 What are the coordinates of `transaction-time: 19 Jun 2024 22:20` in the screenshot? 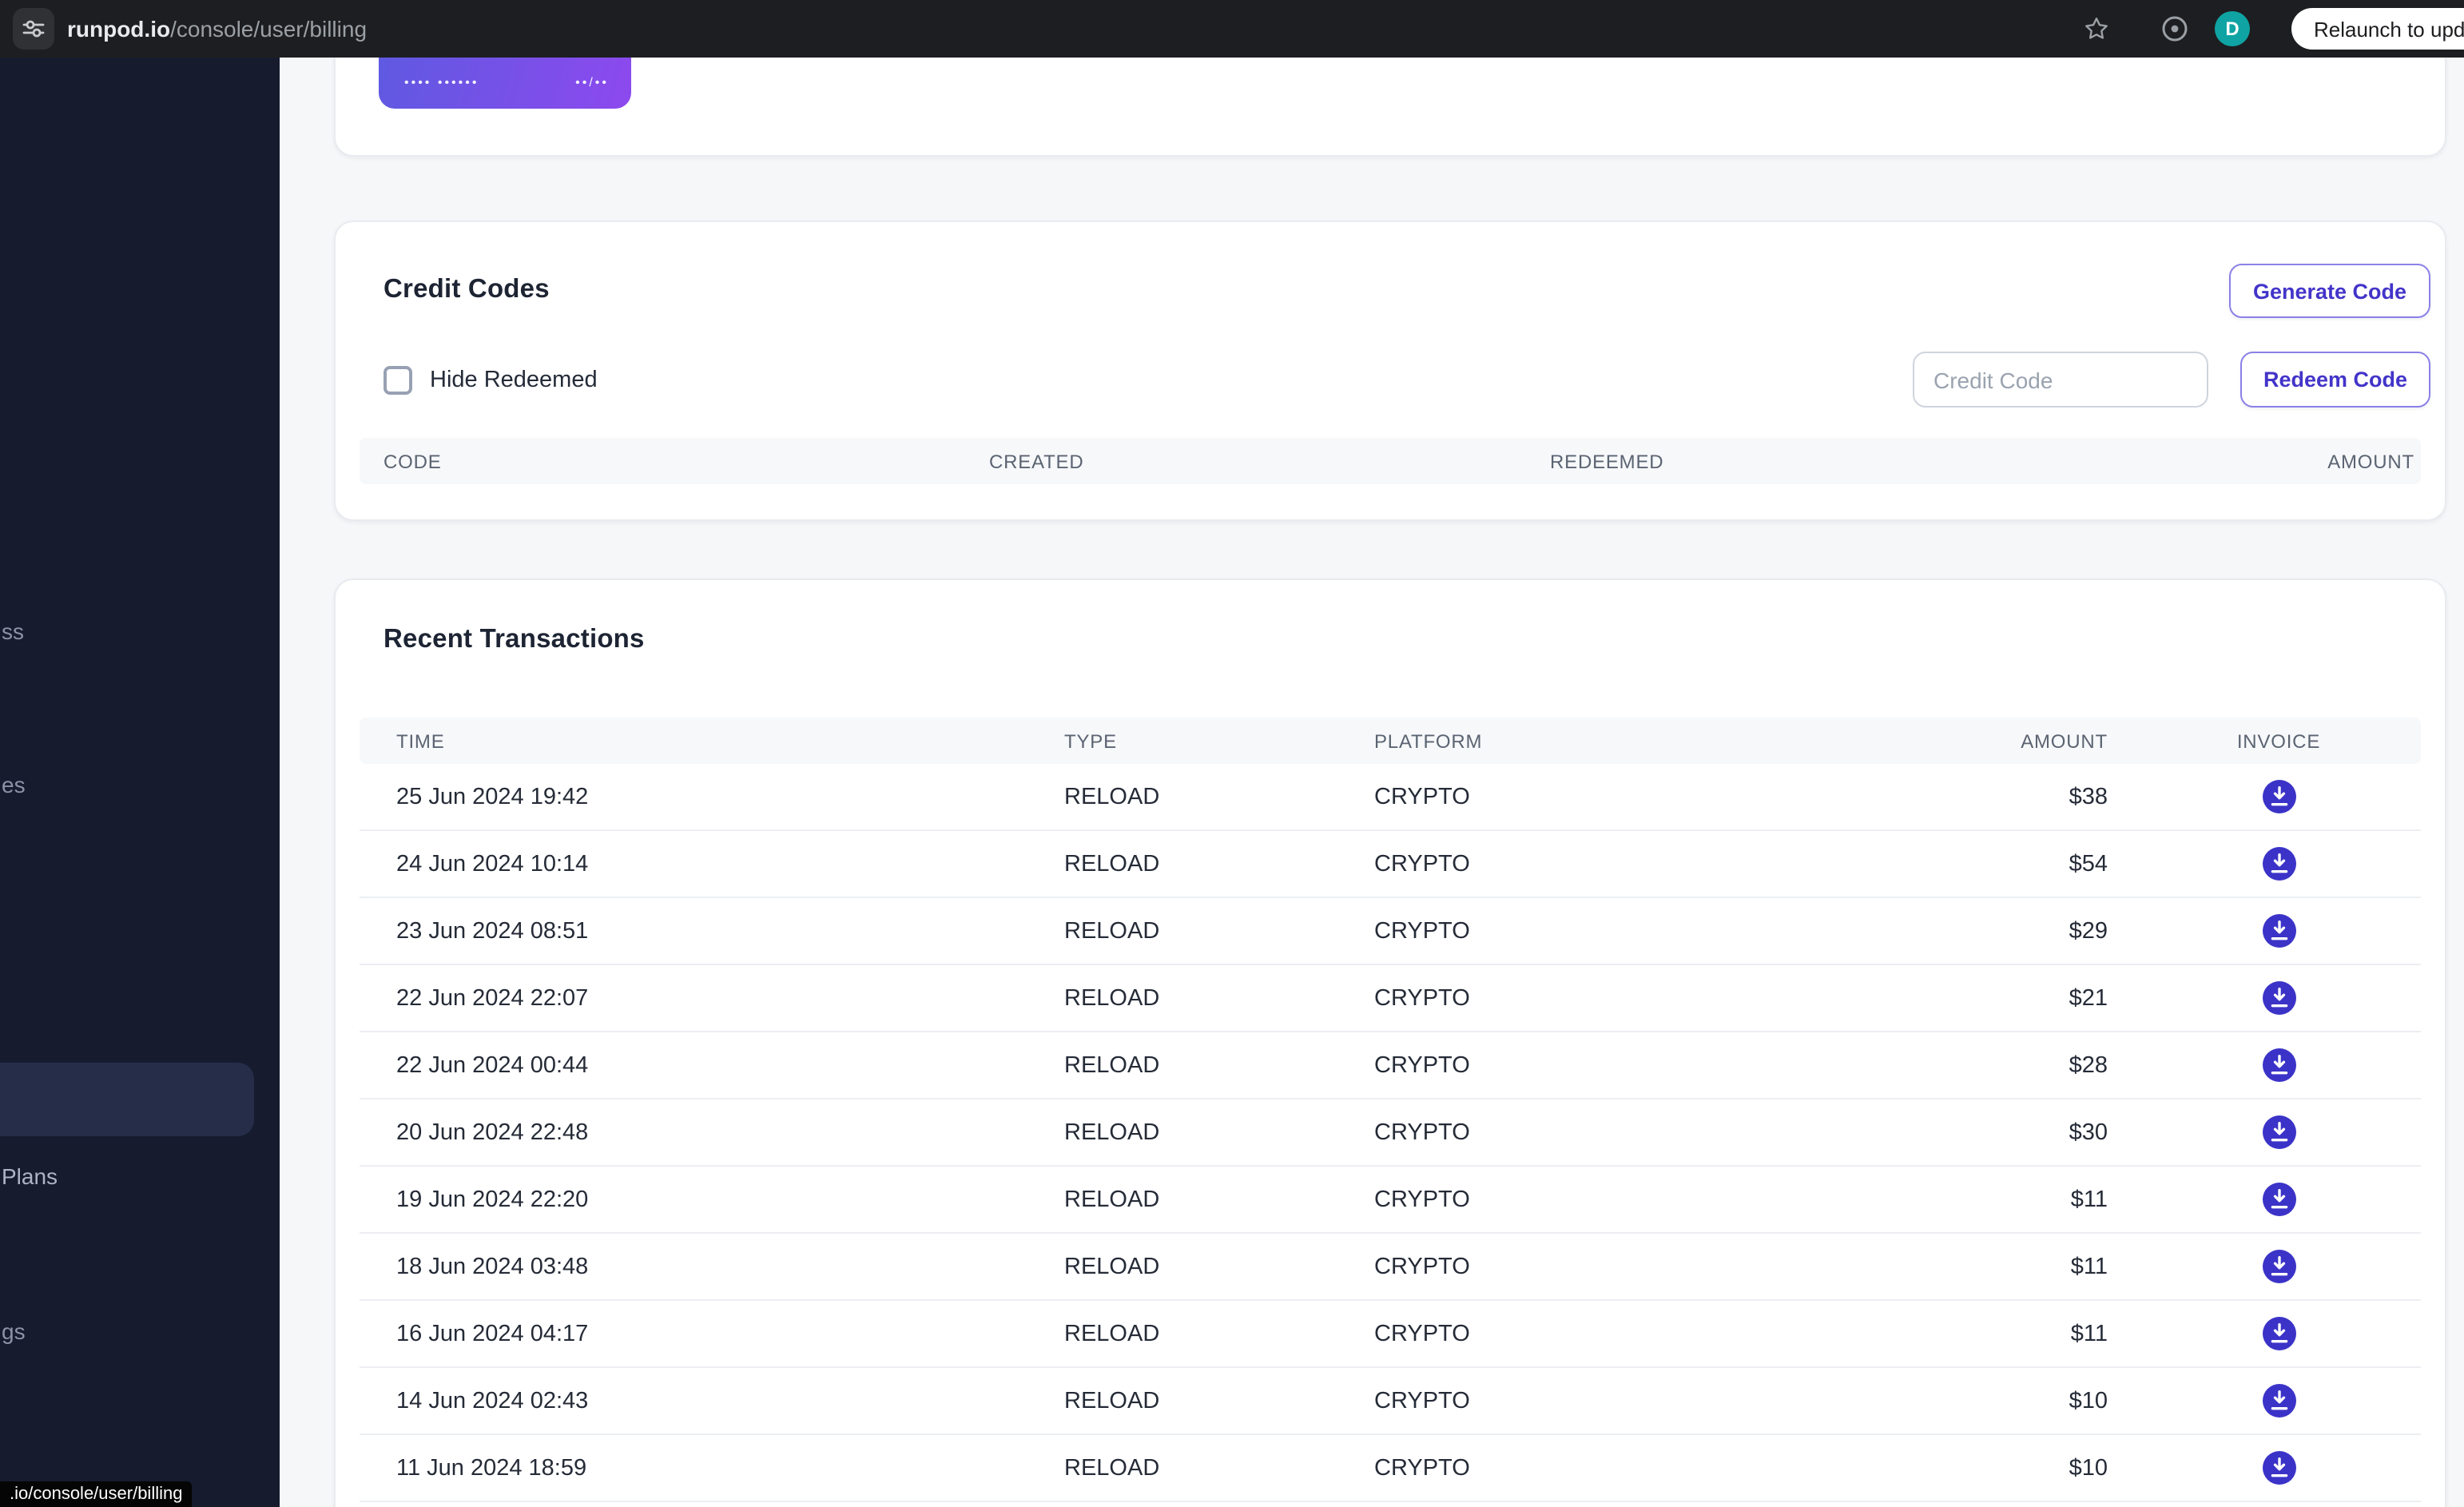 It's located at (493, 1199).